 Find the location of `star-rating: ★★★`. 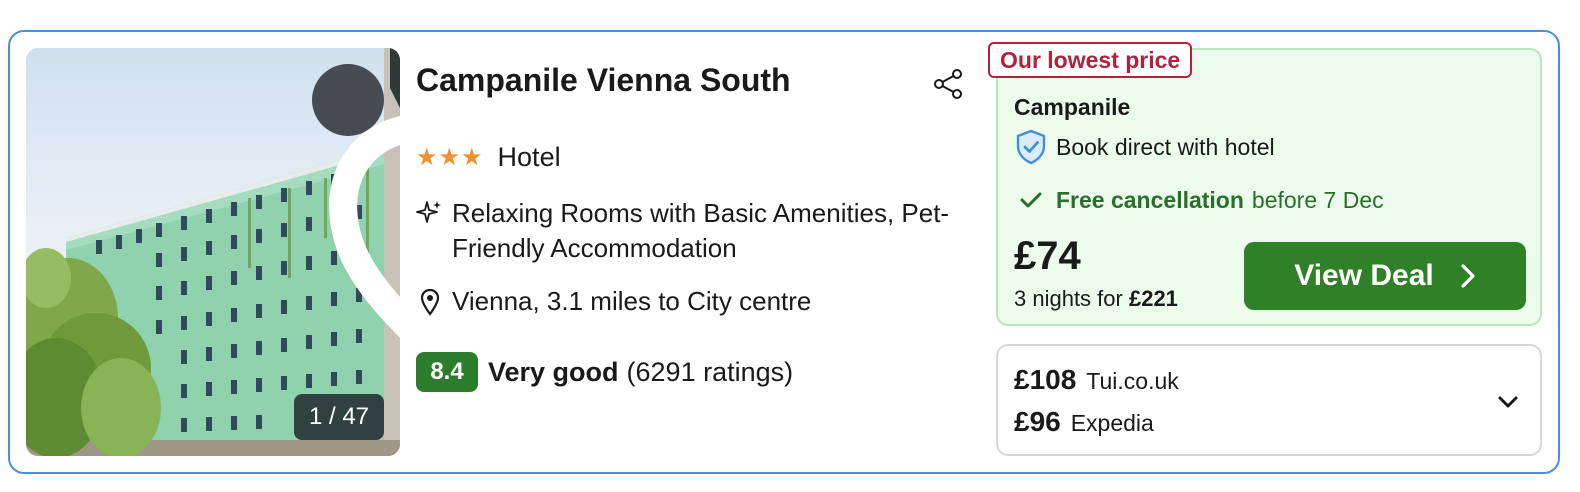

star-rating: ★★★ is located at coordinates (450, 157).